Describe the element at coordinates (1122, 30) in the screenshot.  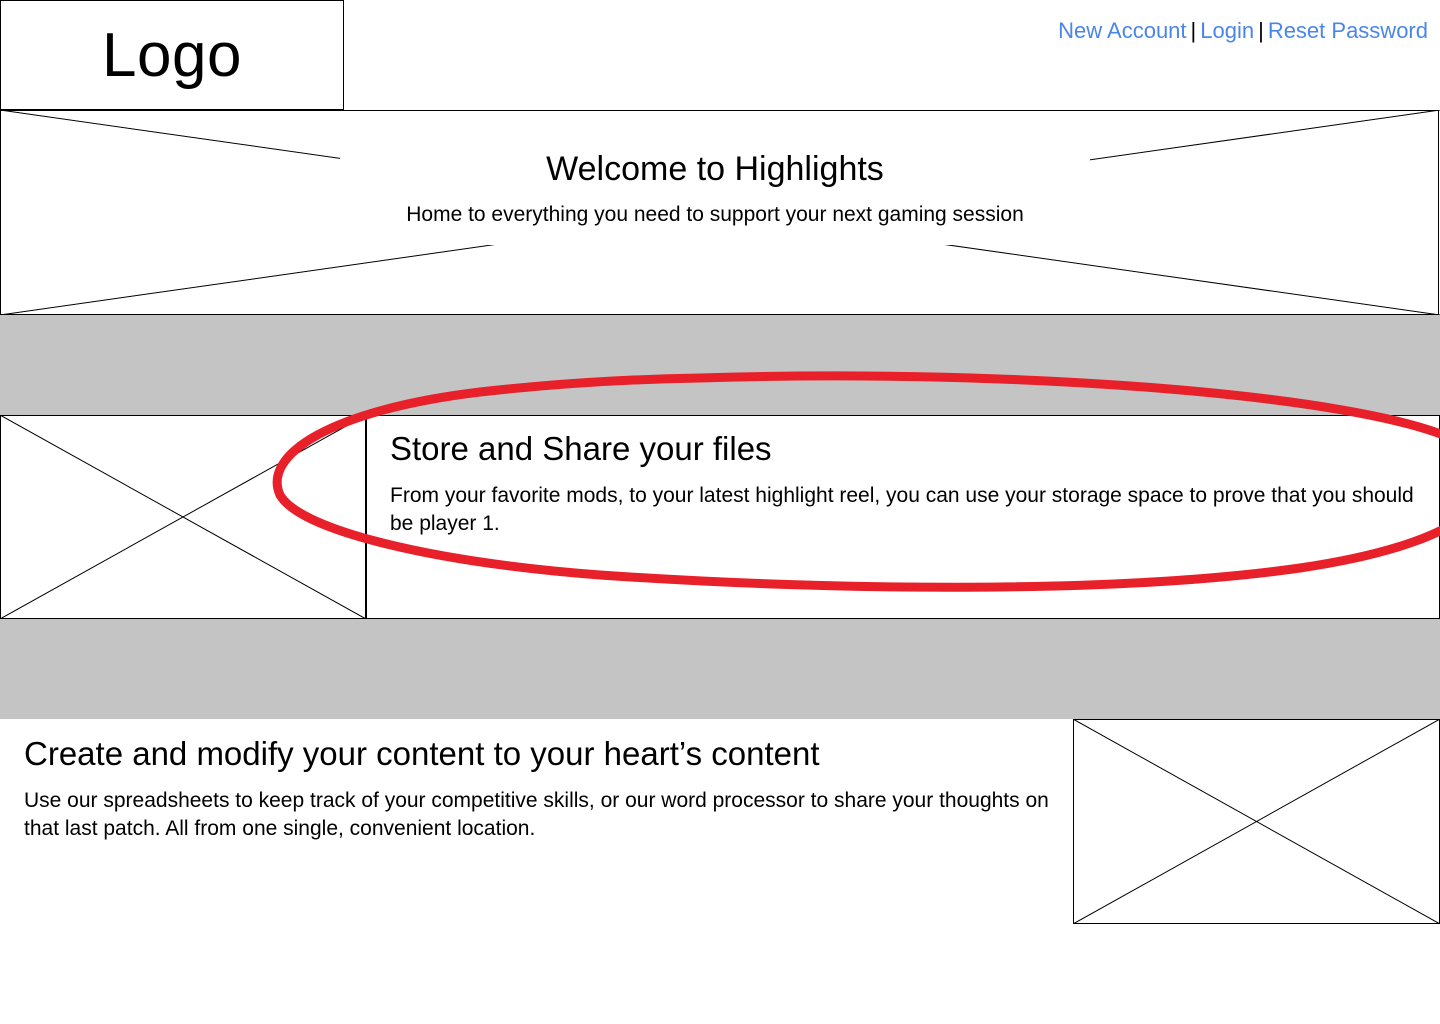
I see `new-account-link: New Account` at that location.